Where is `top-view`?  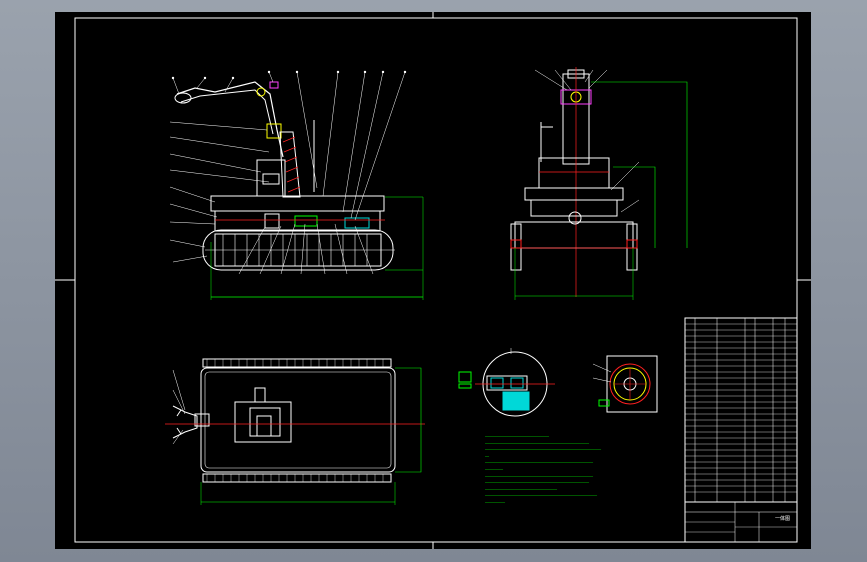 top-view is located at coordinates (295, 431).